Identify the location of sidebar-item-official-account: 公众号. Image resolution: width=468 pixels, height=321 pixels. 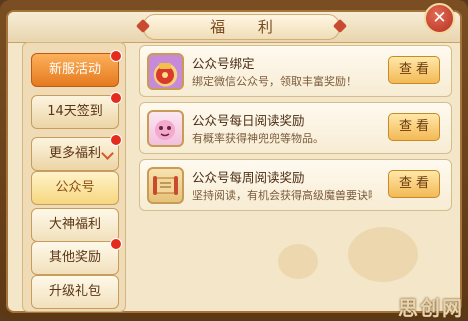
(75, 188).